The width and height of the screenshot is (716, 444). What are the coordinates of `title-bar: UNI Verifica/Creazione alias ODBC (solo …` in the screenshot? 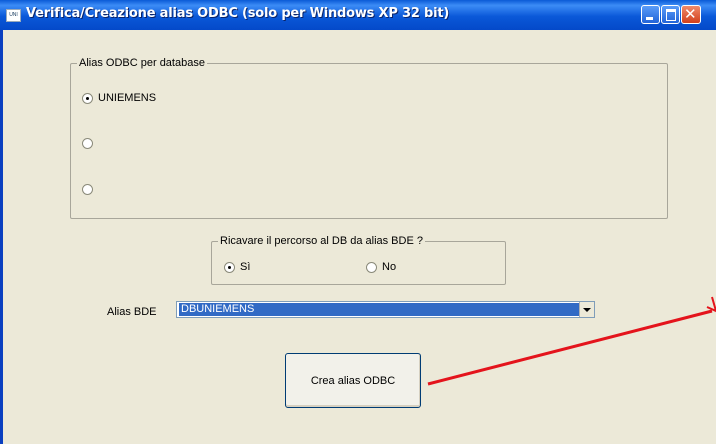 It's located at (358, 15).